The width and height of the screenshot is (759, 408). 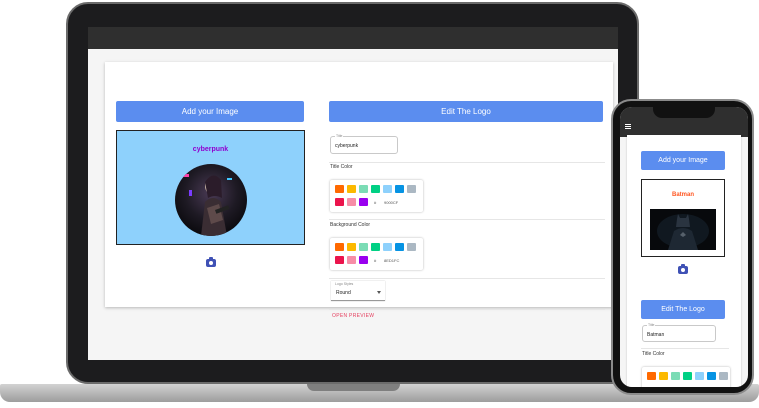 What do you see at coordinates (210, 149) in the screenshot?
I see `logo-preview-title: cyberpunk` at bounding box center [210, 149].